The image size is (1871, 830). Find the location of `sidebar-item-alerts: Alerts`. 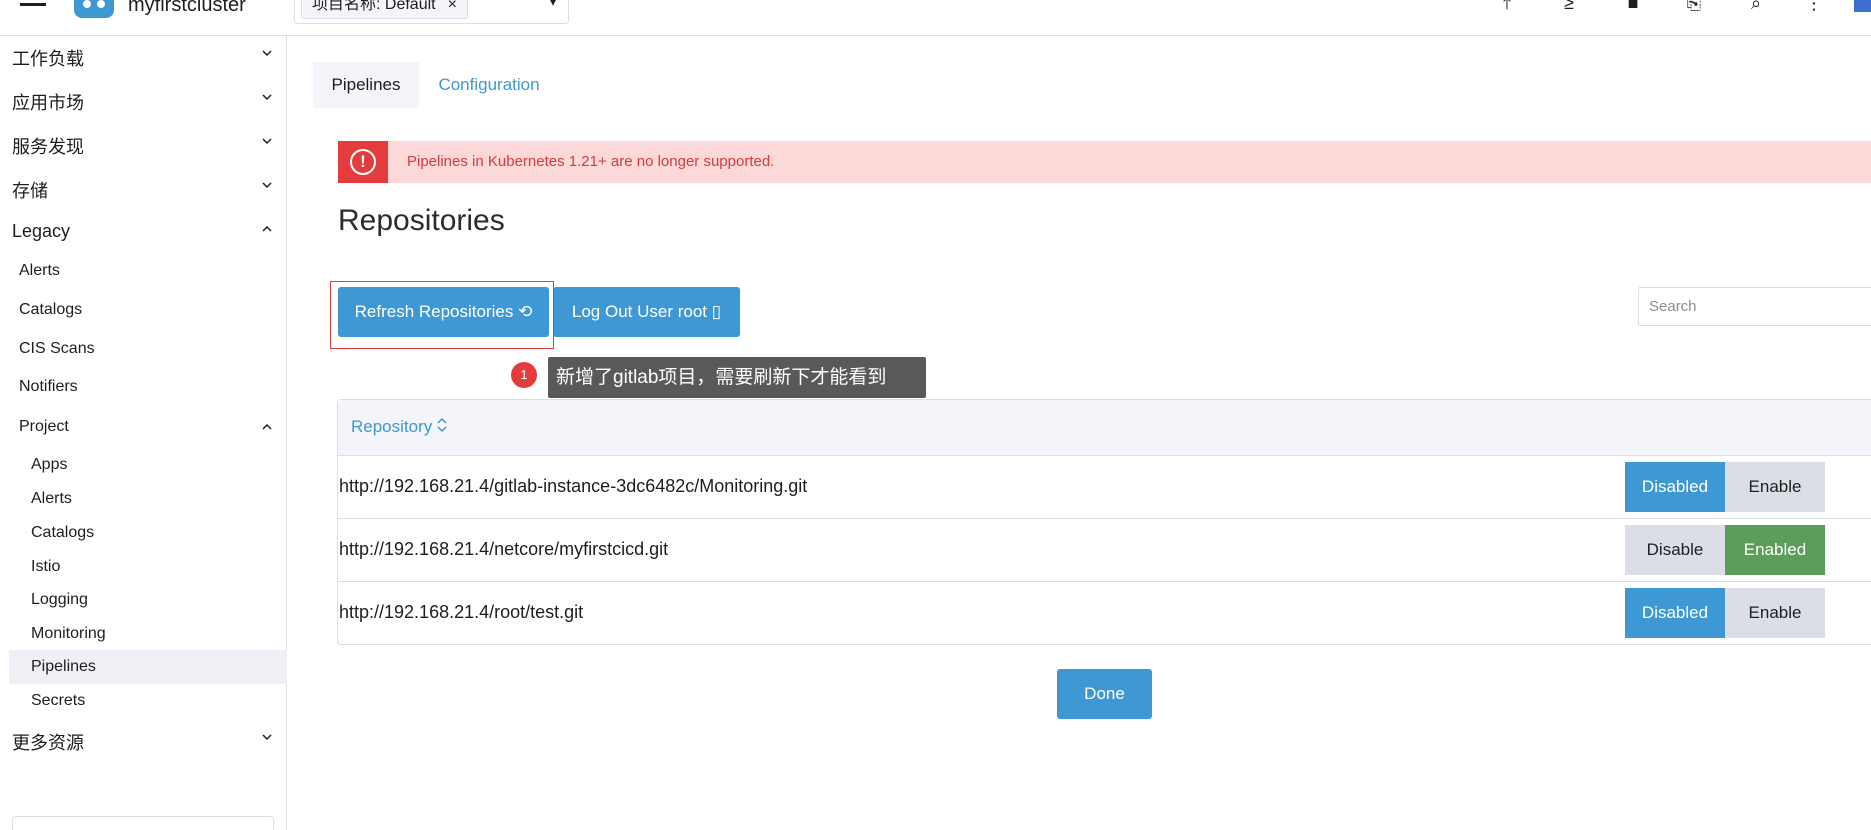

sidebar-item-alerts: Alerts is located at coordinates (143, 271).